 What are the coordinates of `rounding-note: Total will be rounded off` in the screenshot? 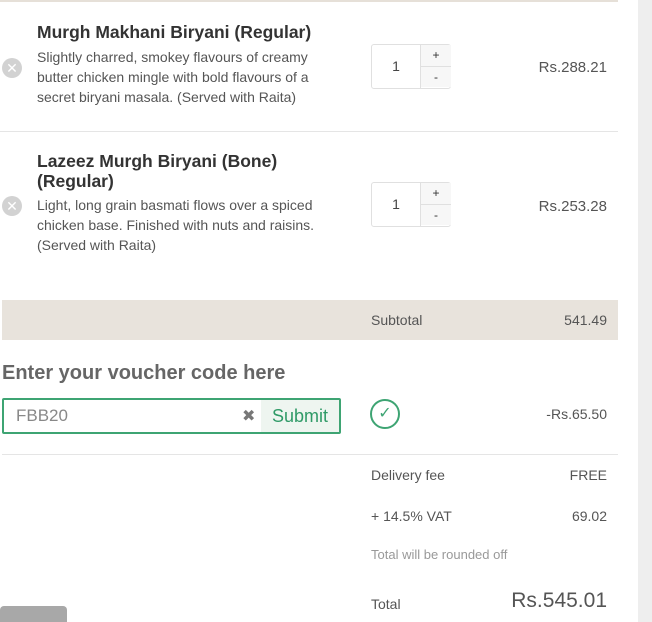 It's located at (439, 554).